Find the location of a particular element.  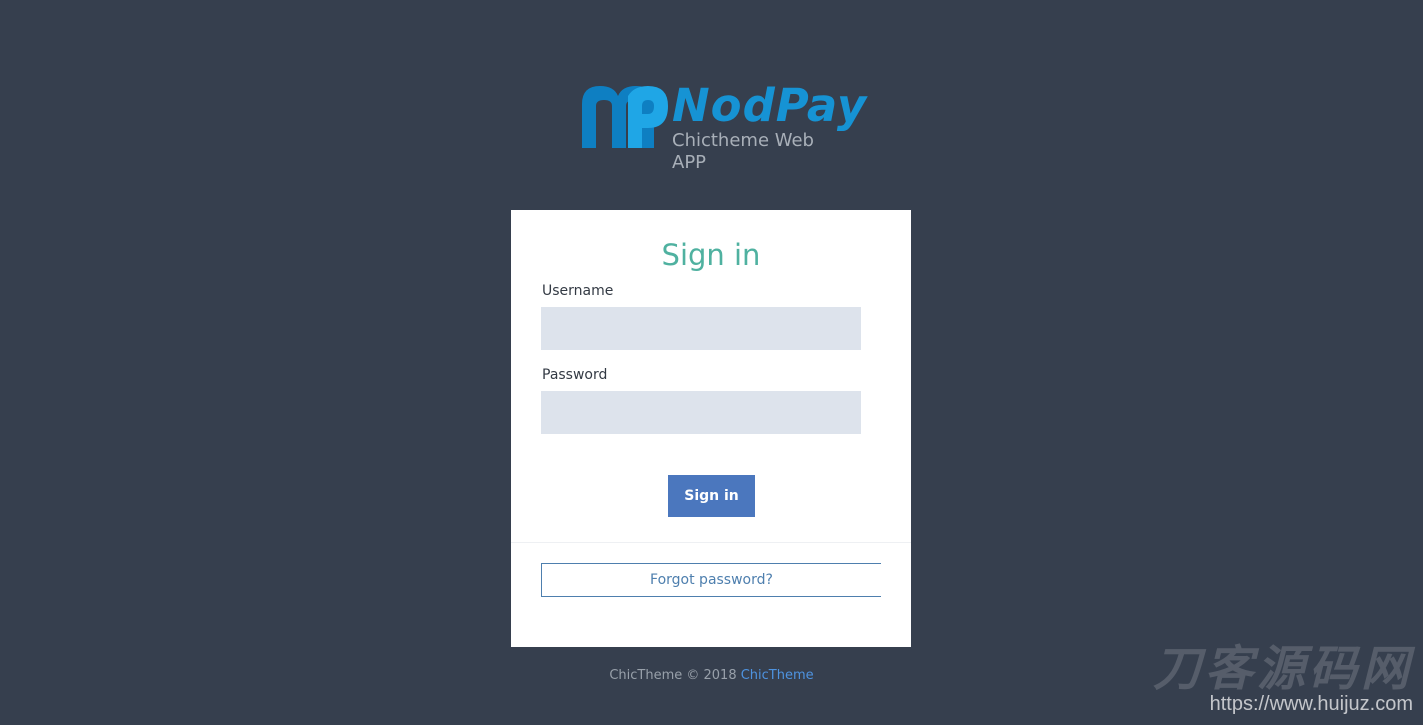

footer-link: ChicTheme is located at coordinates (777, 675).